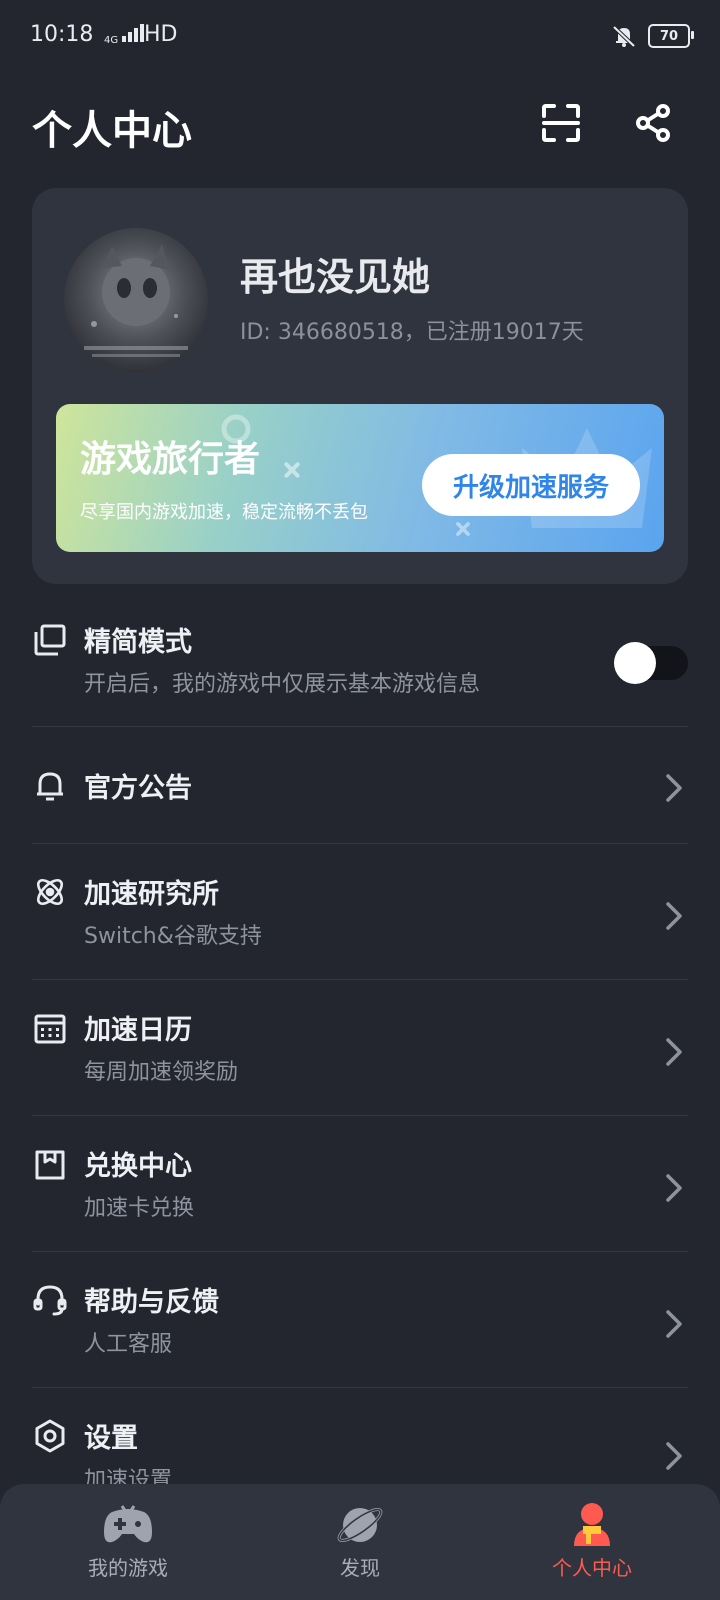  I want to click on avatar-image, so click(136, 300).